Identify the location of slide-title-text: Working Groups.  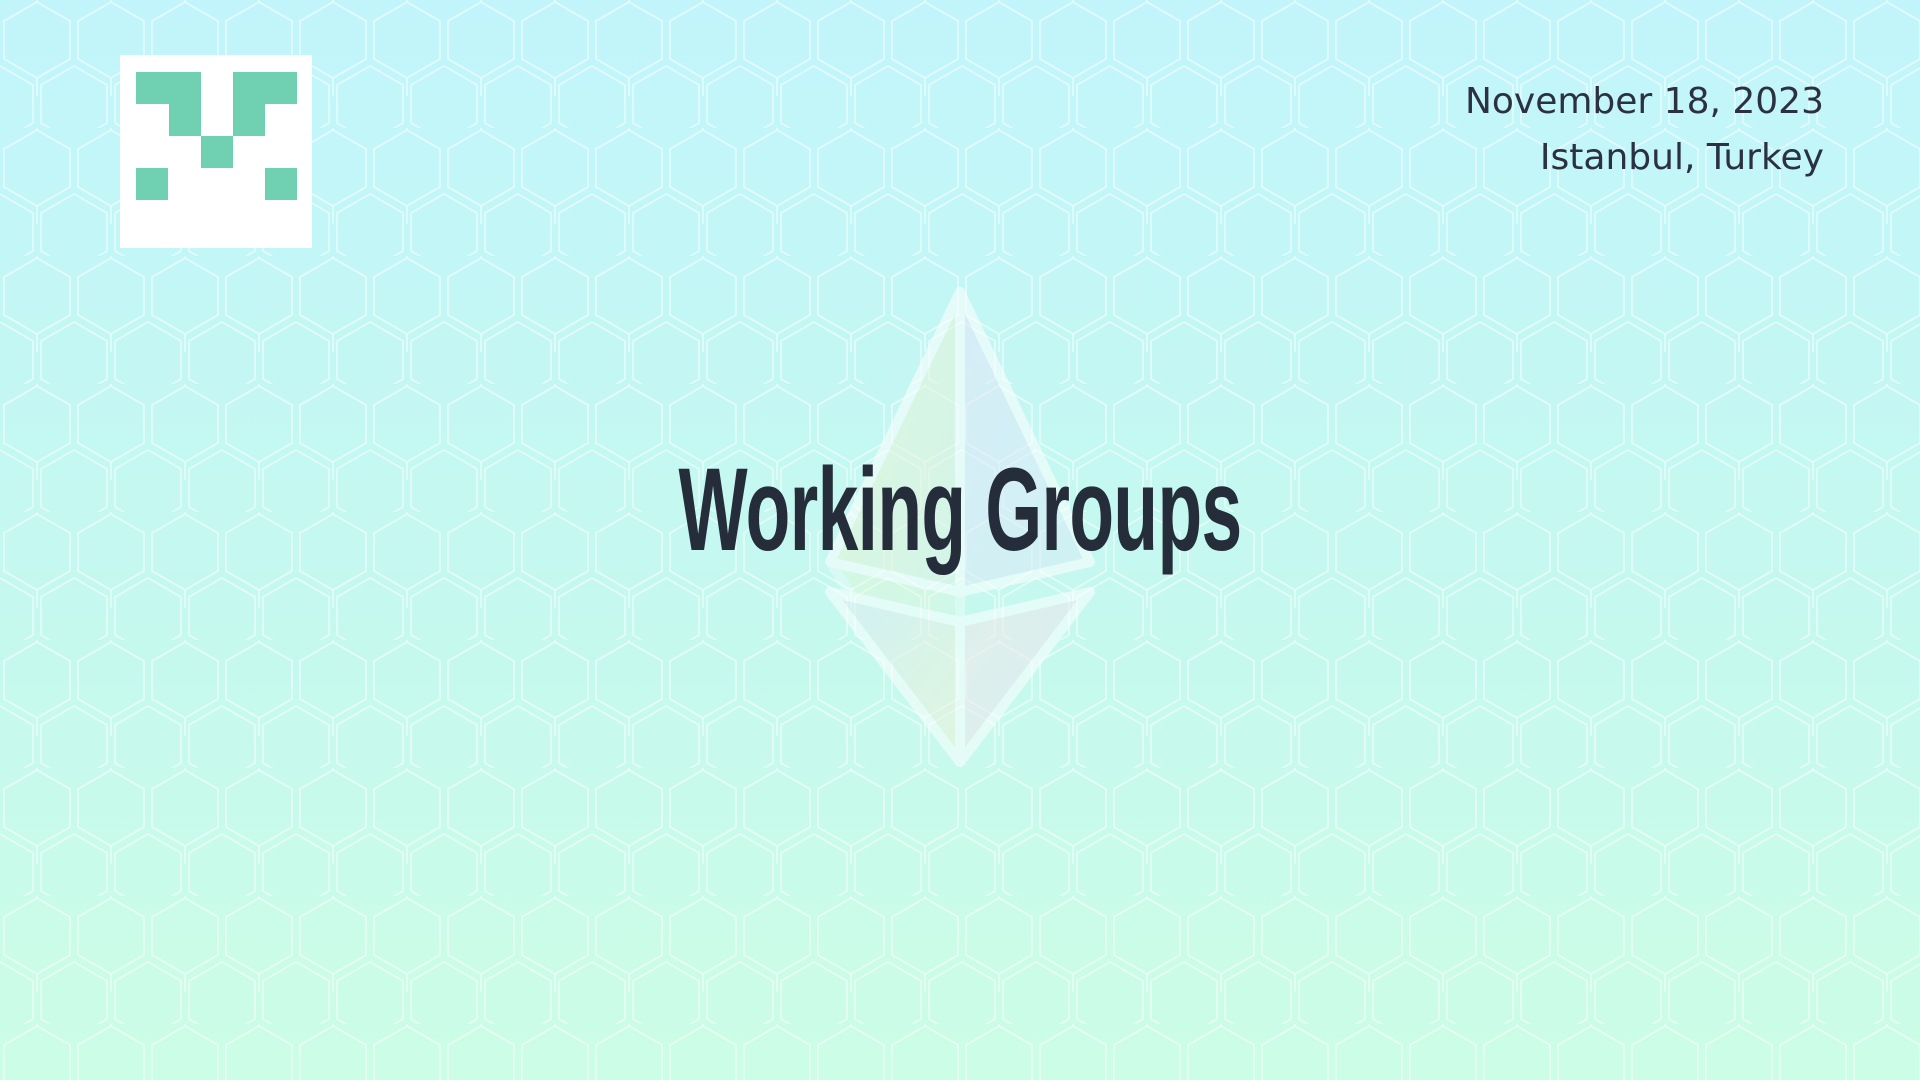
(960, 510).